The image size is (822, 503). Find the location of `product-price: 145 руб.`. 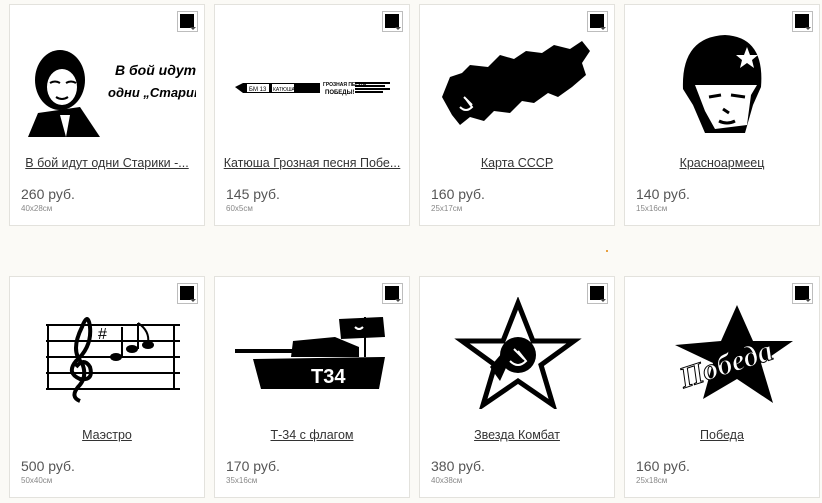

product-price: 145 руб. is located at coordinates (253, 194).